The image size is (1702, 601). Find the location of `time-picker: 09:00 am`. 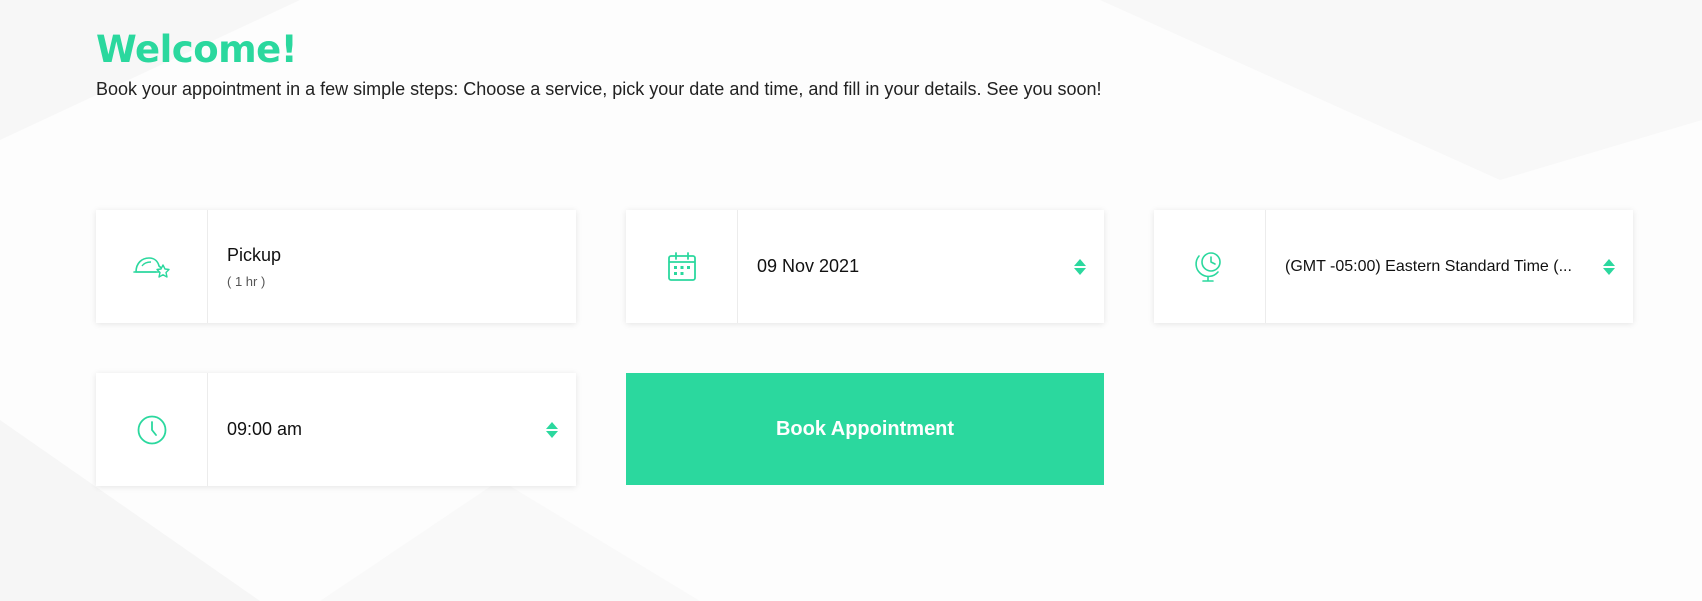

time-picker: 09:00 am is located at coordinates (336, 429).